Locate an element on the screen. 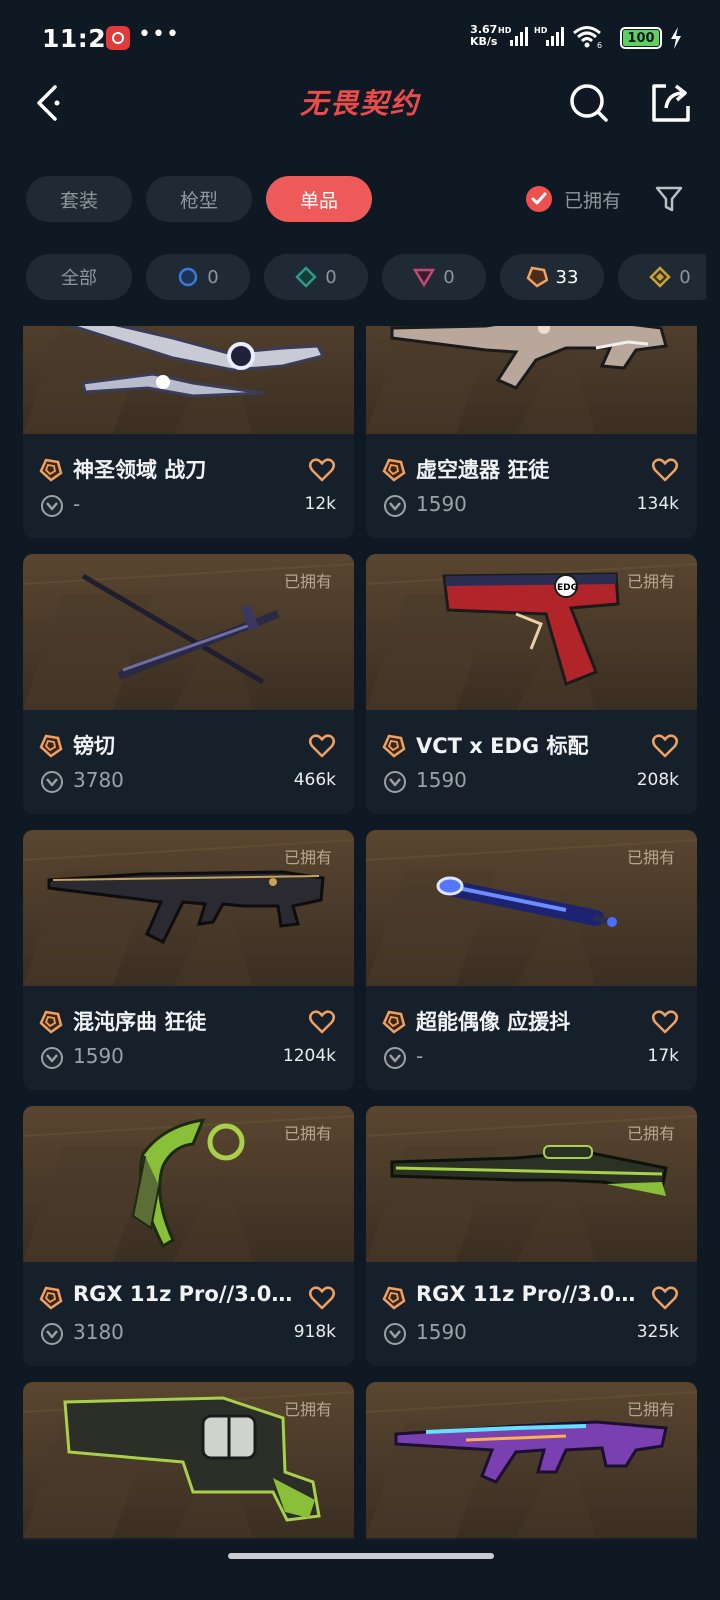 This screenshot has width=720, height=1600. item-card: 已拥有神圣领域 战刀 - 12k is located at coordinates (188, 432).